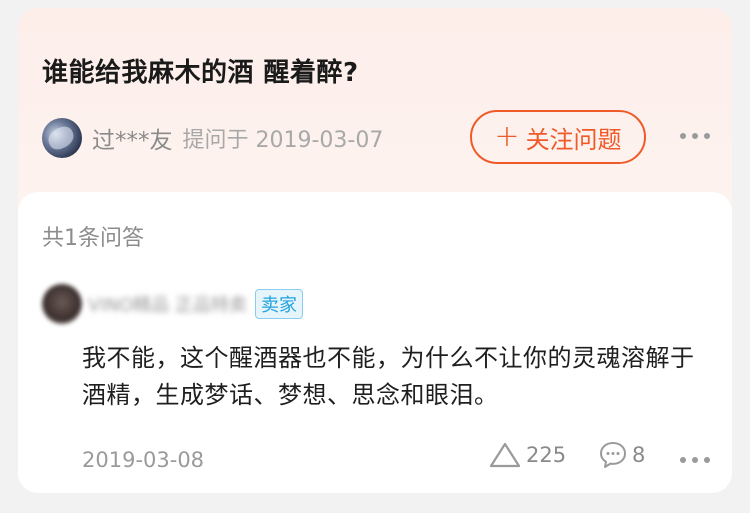  I want to click on answerer-name: VINO精品 正品特卖, so click(167, 304).